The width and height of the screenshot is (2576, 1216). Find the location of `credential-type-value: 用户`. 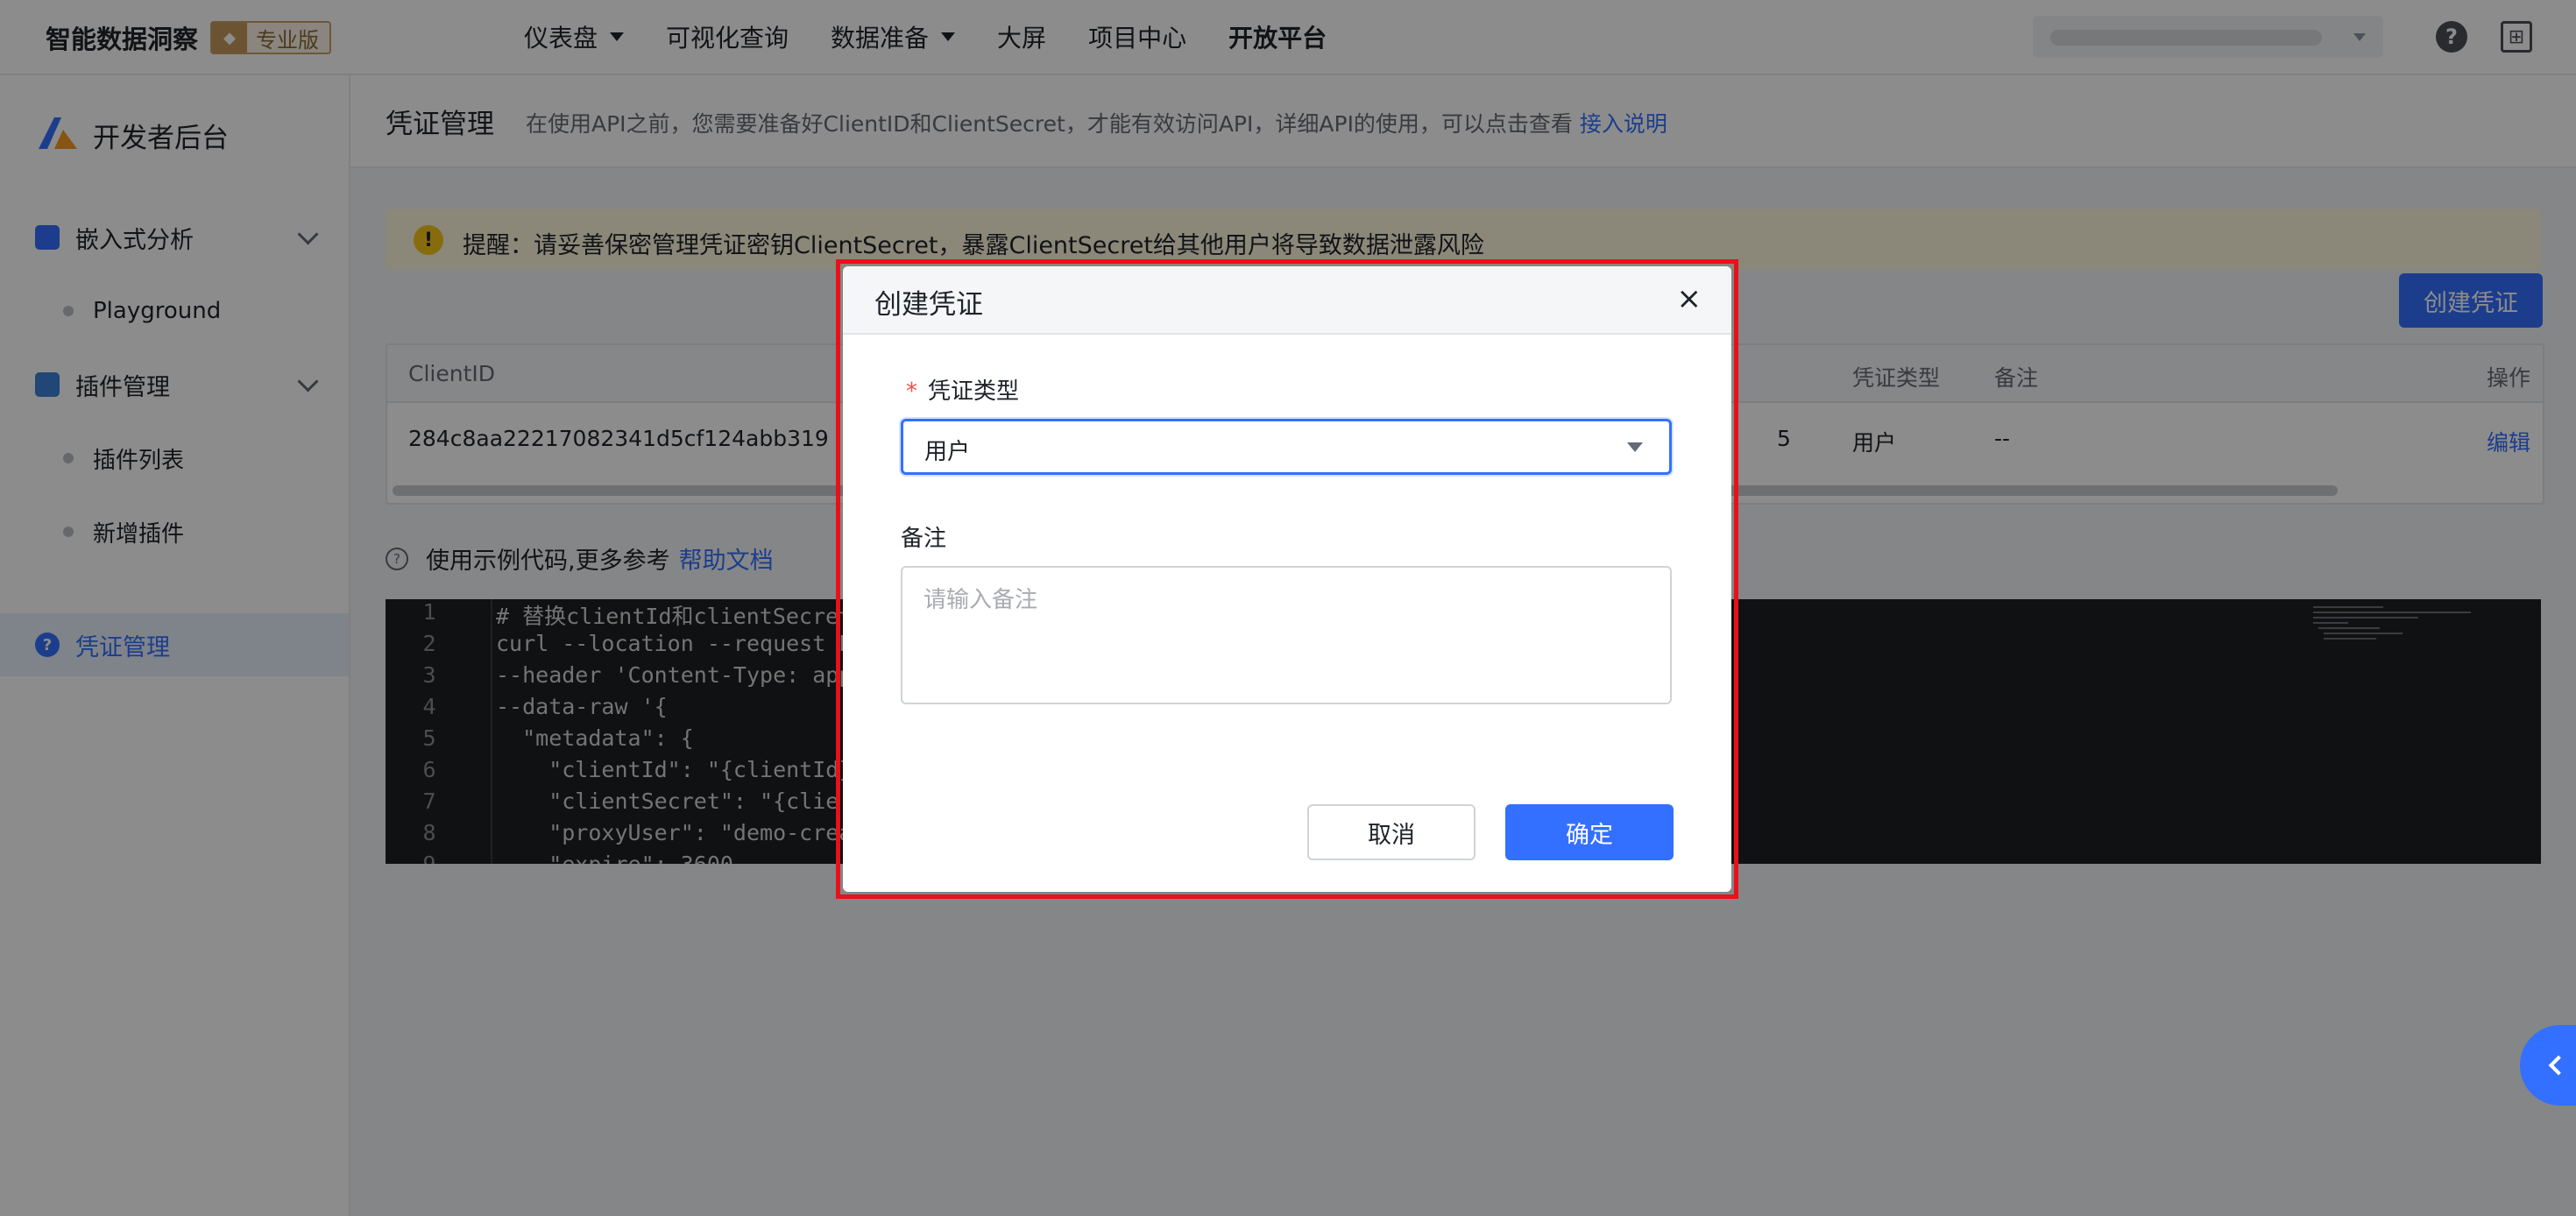

credential-type-value: 用户 is located at coordinates (947, 452).